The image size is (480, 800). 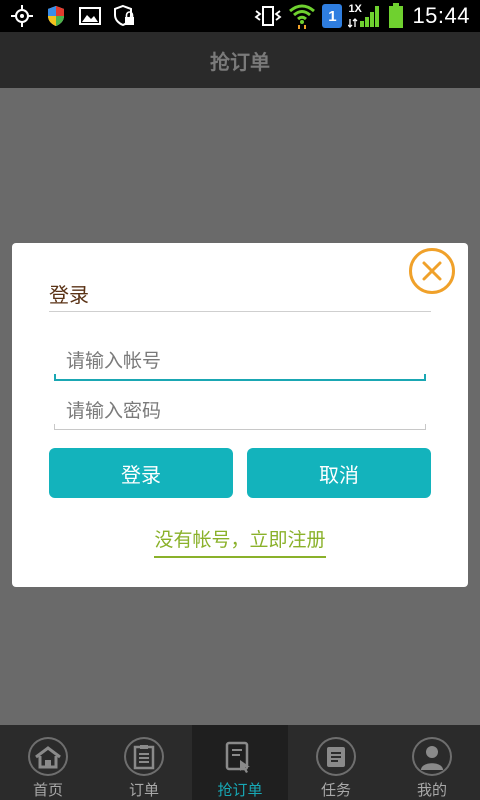 What do you see at coordinates (396, 15) in the screenshot?
I see `battery-icon` at bounding box center [396, 15].